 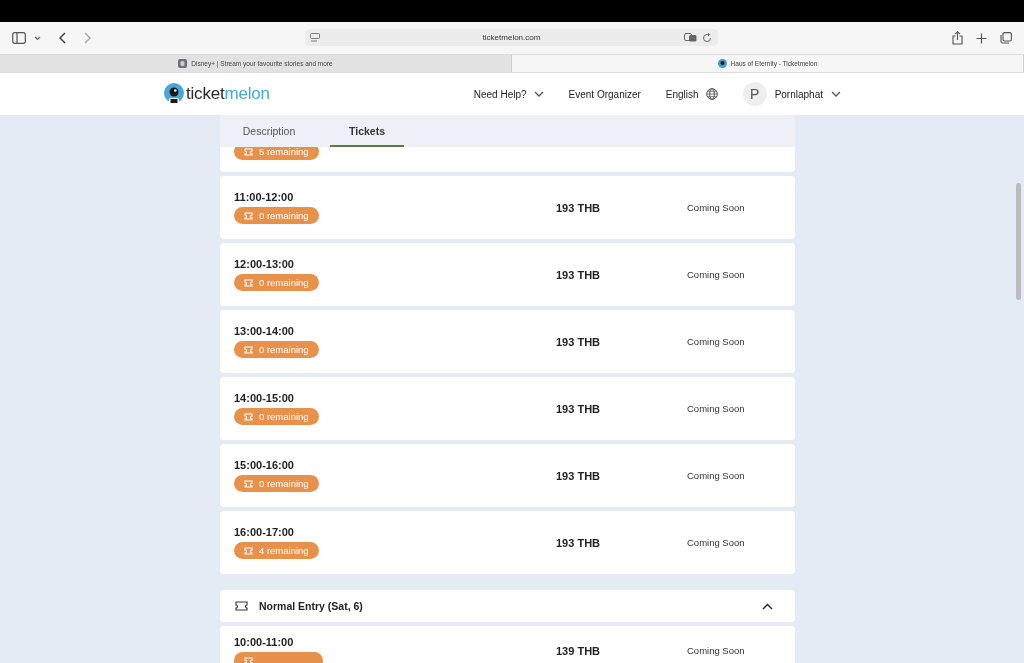 What do you see at coordinates (957, 38) in the screenshot?
I see `share-icon` at bounding box center [957, 38].